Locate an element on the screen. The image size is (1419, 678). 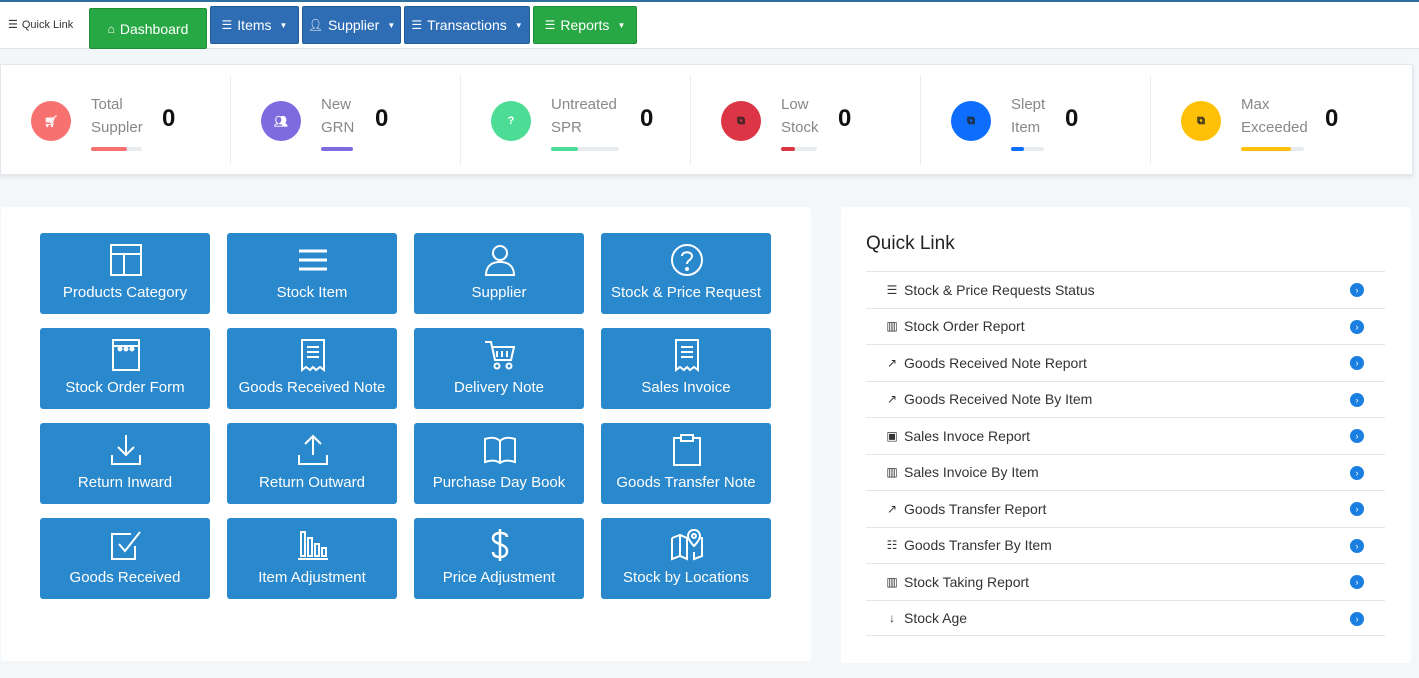
supplier-menu-button: 👤︎ Supplier ▼ is located at coordinates (351, 25).